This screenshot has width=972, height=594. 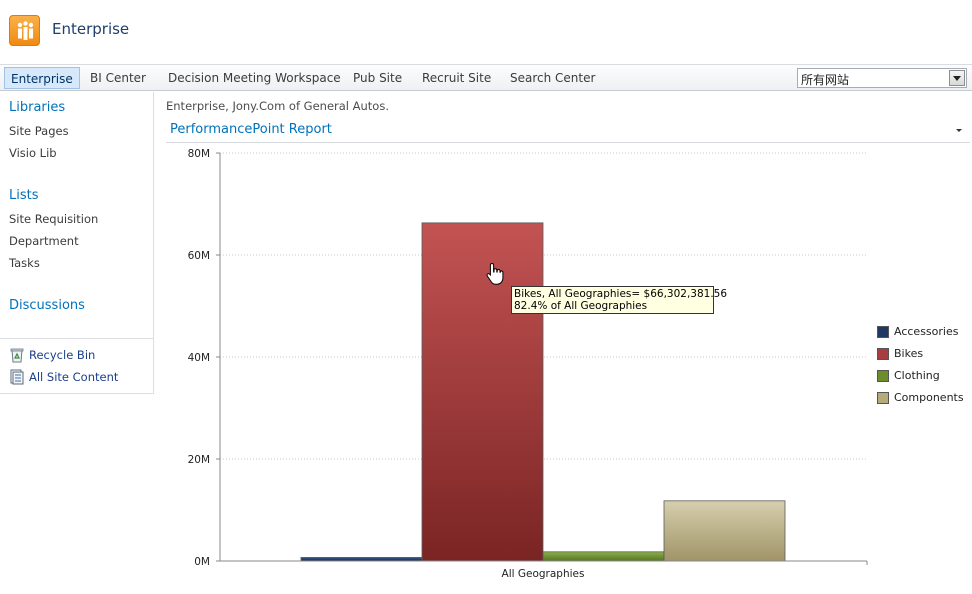 What do you see at coordinates (929, 397) in the screenshot?
I see `legend-label: Components` at bounding box center [929, 397].